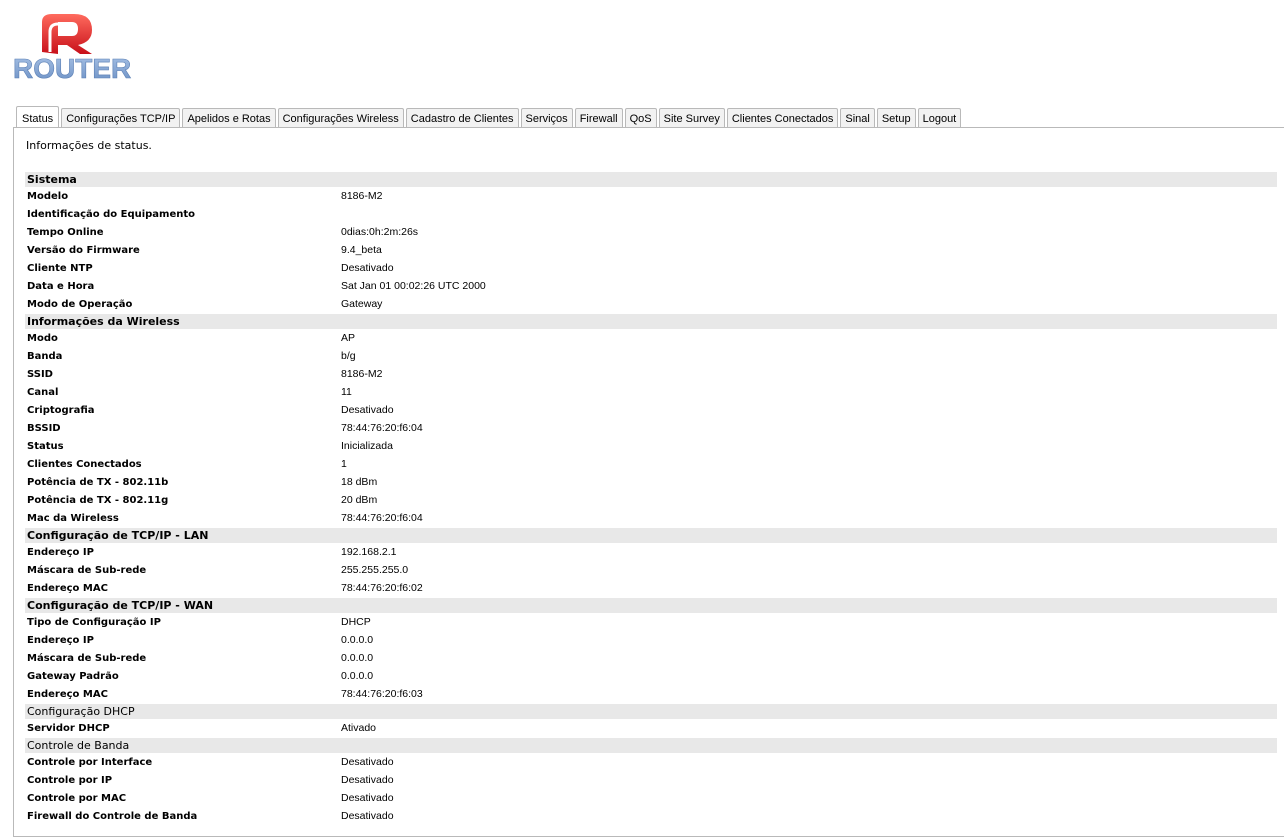 Image resolution: width=1284 pixels, height=839 pixels. Describe the element at coordinates (38, 117) in the screenshot. I see `tab-status: Status` at that location.